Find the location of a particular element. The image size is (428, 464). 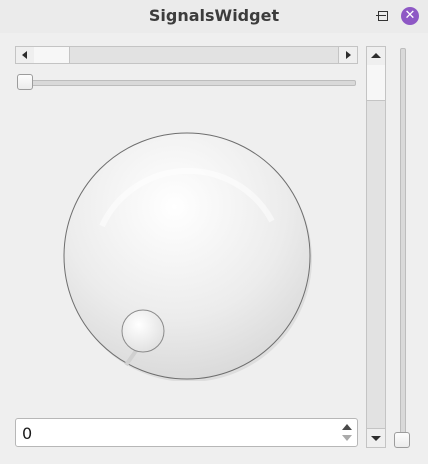

spin-down-icon is located at coordinates (347, 438).